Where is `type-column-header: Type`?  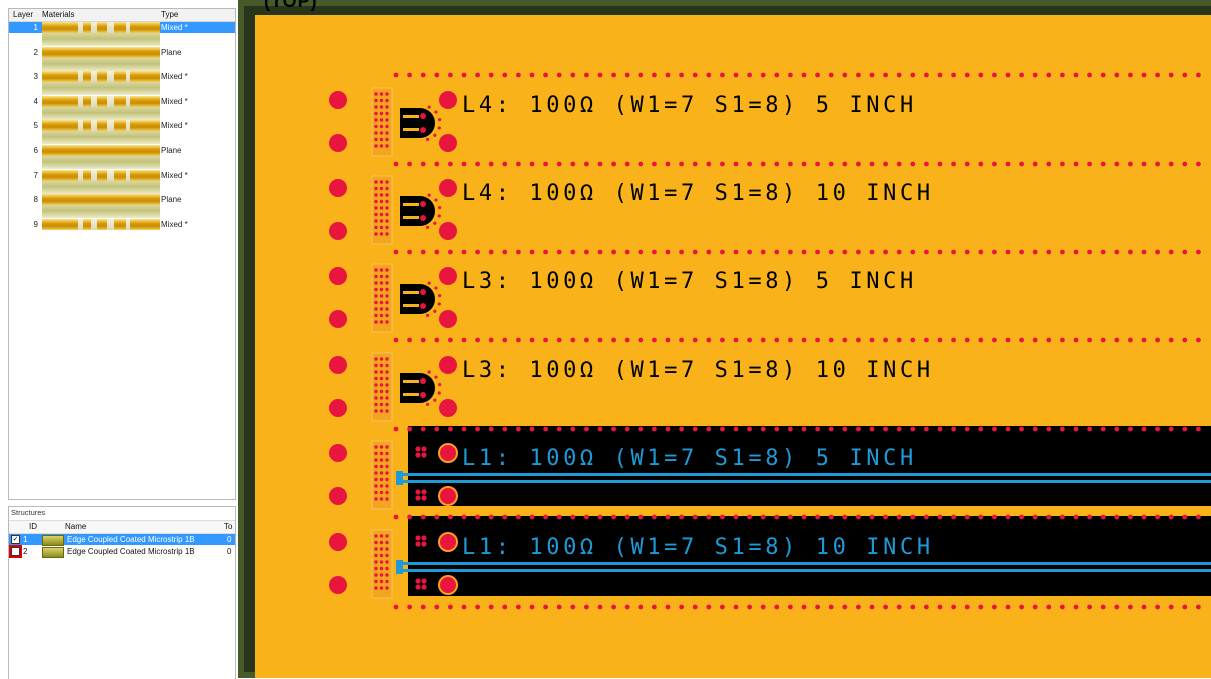 type-column-header: Type is located at coordinates (169, 14).